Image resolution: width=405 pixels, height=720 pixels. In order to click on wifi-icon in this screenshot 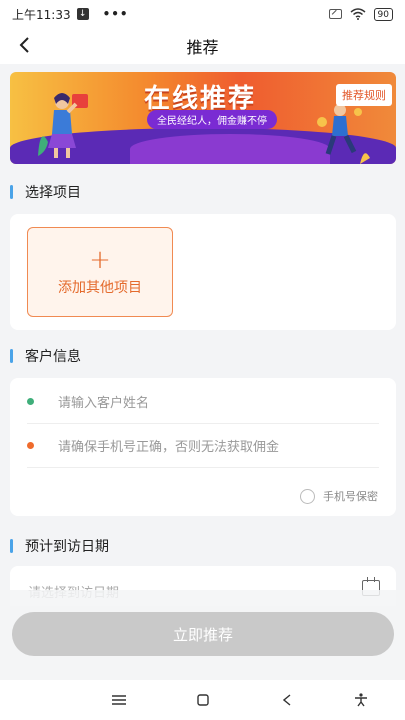, I will do `click(358, 14)`.